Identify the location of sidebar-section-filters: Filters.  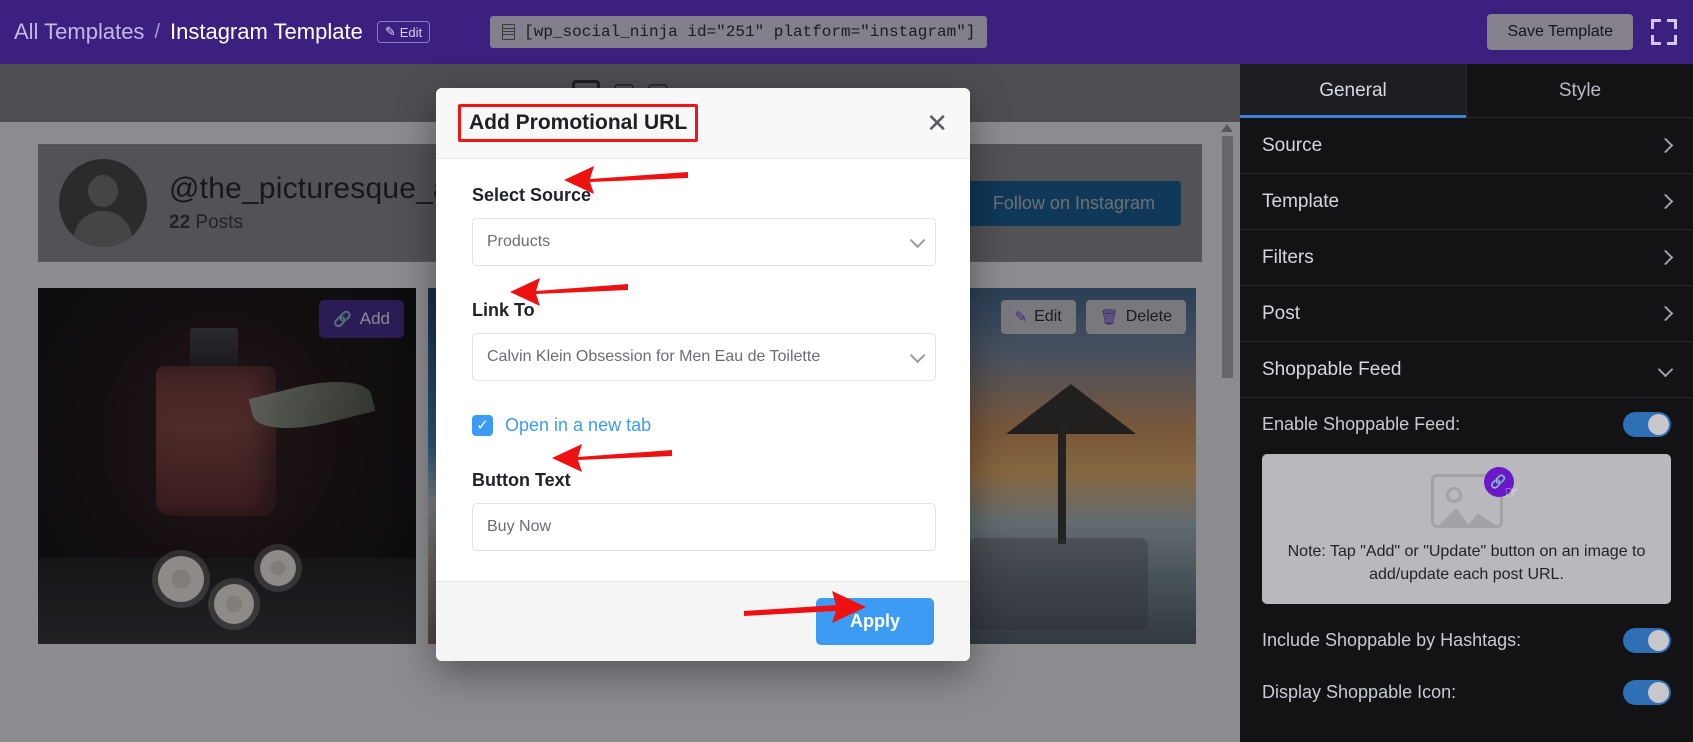
(1466, 258).